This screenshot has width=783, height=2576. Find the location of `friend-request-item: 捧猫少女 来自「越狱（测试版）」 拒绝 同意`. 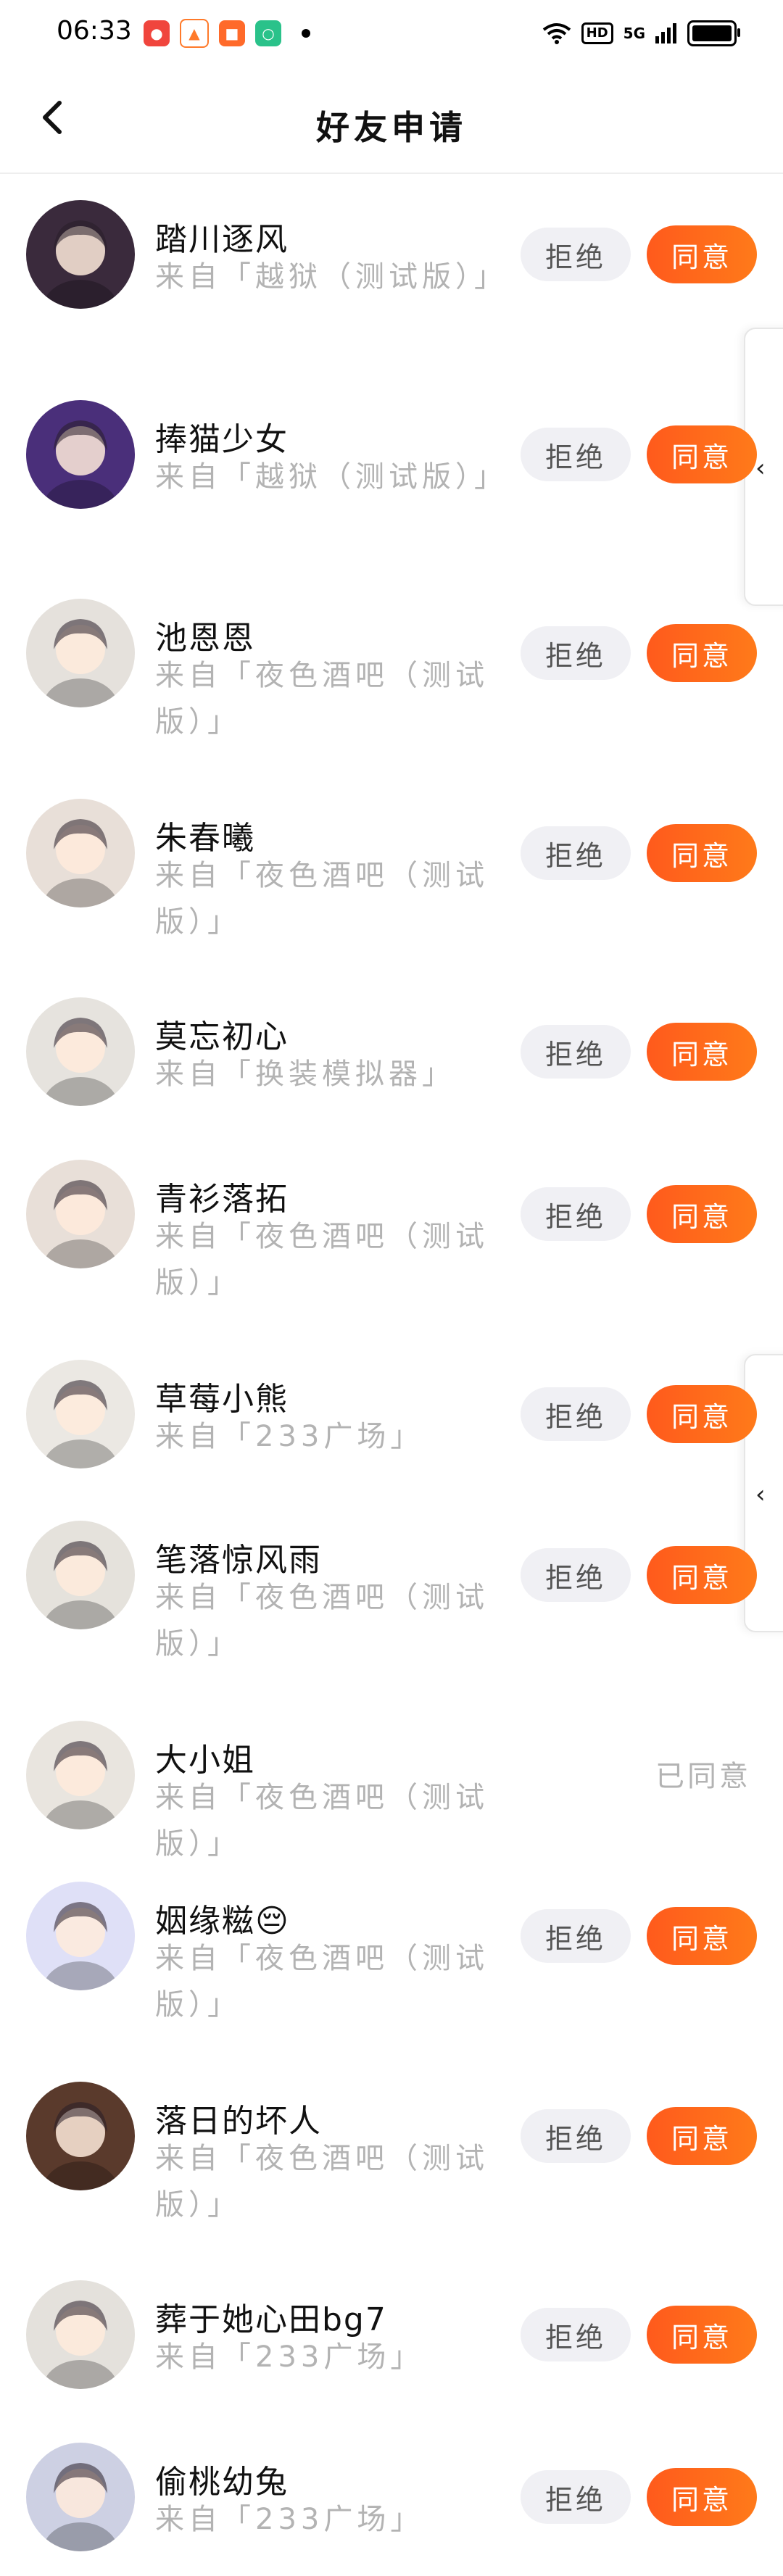

friend-request-item: 捧猫少女 来自「越狱（测试版）」 拒绝 同意 is located at coordinates (391, 473).